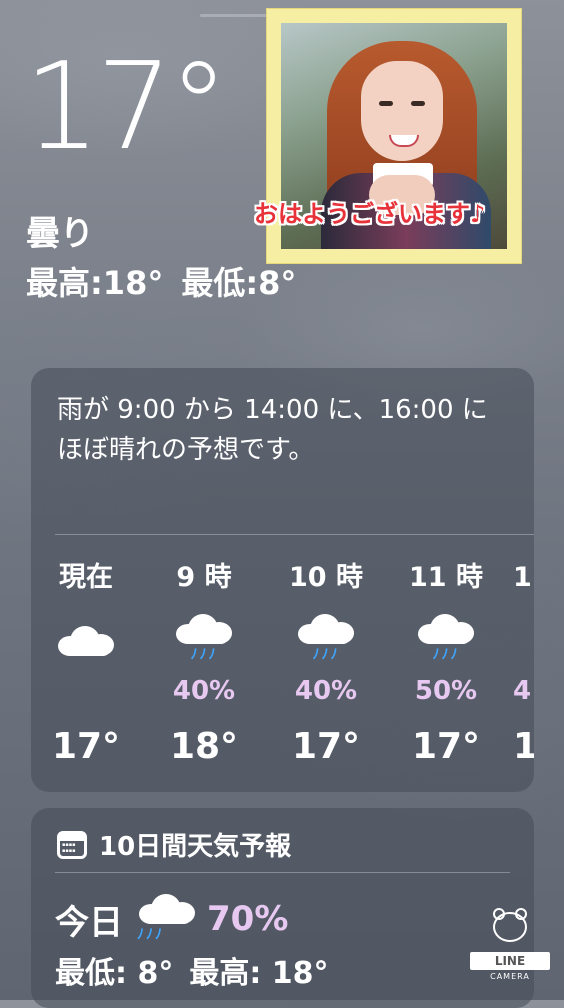 This screenshot has width=564, height=1008. I want to click on hour-label: 9 時, so click(204, 577).